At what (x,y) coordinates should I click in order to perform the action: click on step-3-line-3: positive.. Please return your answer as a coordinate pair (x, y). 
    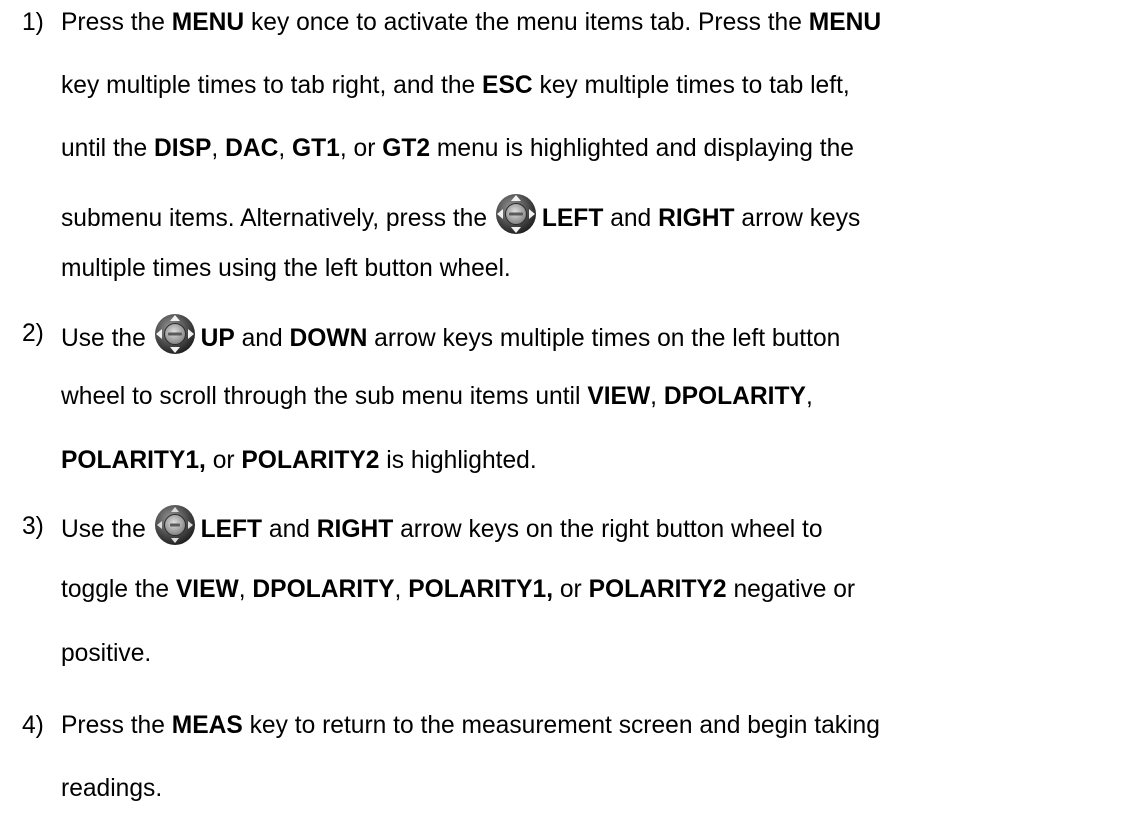
    Looking at the image, I should click on (106, 654).